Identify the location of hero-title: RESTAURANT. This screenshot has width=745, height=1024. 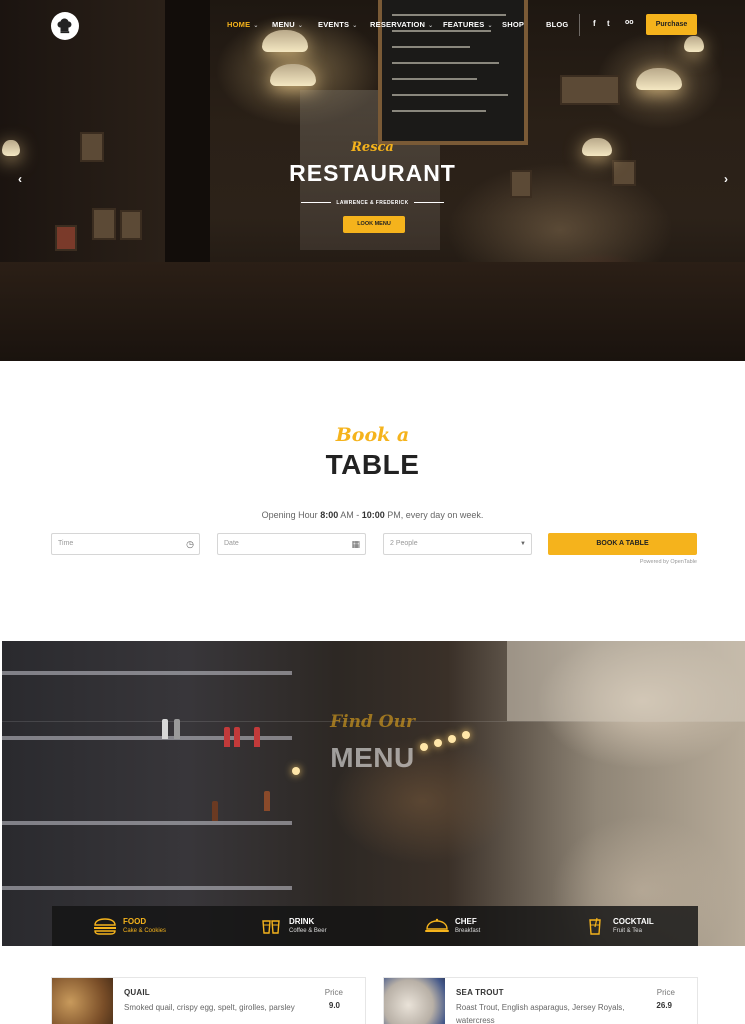
(372, 173).